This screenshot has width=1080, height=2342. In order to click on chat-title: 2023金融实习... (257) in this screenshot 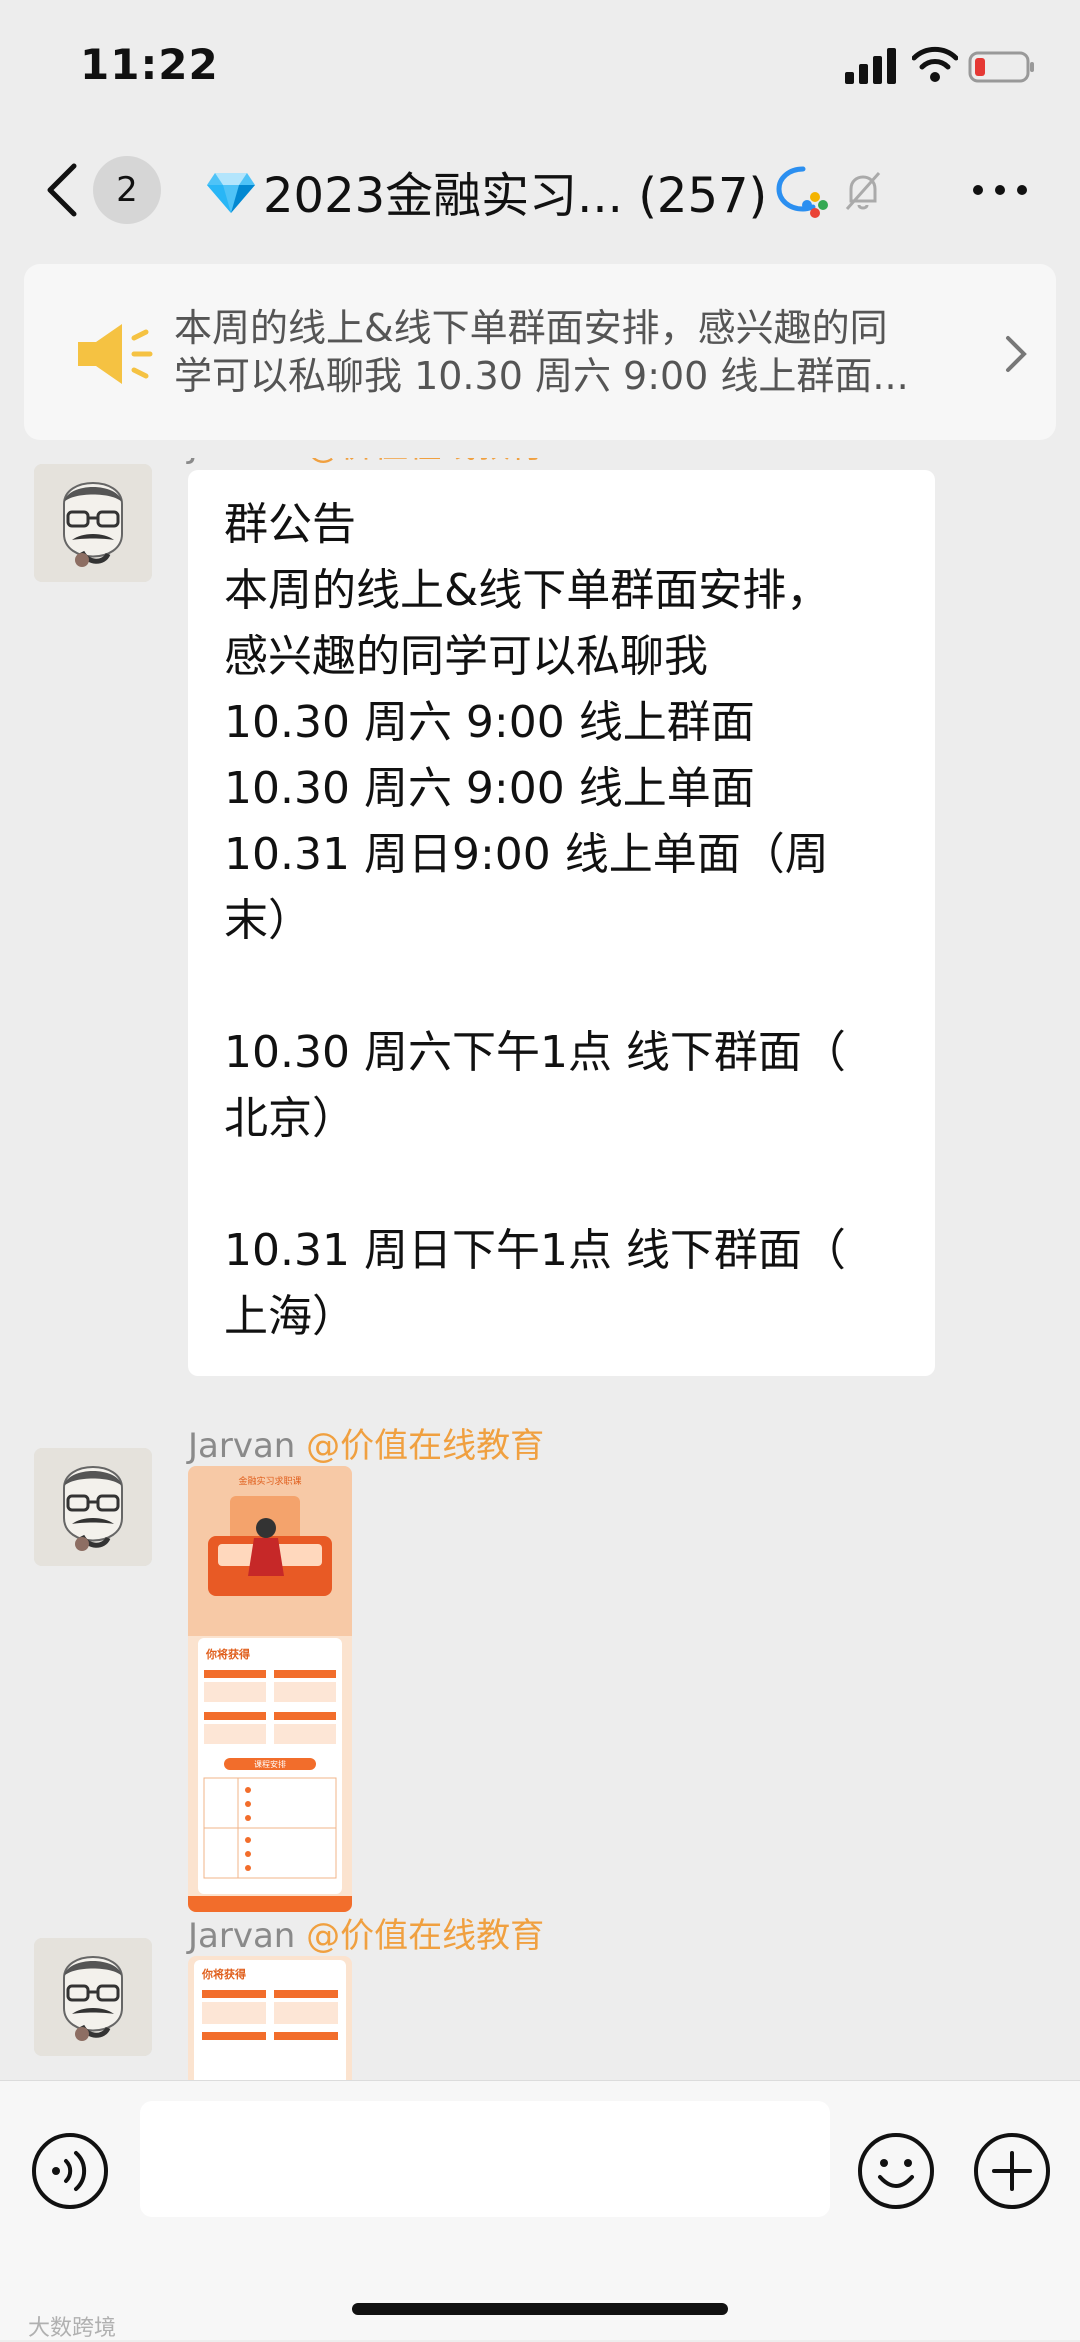, I will do `click(515, 196)`.